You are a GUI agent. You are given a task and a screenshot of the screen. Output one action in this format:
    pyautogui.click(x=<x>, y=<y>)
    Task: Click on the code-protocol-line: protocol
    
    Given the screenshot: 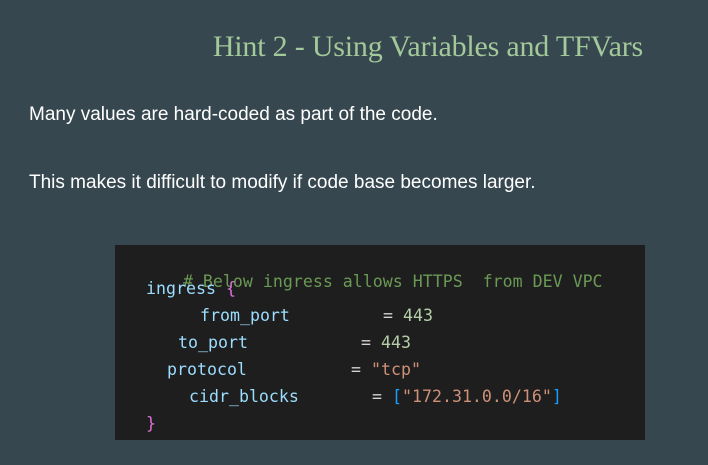 What is the action you would take?
    pyautogui.click(x=207, y=370)
    